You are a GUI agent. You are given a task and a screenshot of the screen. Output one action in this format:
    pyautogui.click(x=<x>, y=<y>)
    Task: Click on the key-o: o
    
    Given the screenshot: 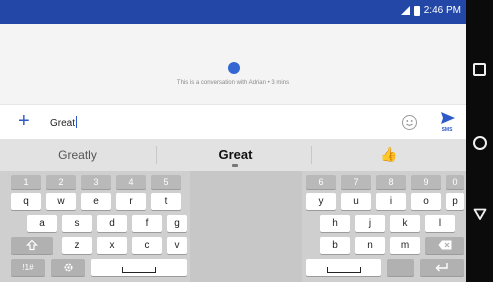 What is the action you would take?
    pyautogui.click(x=426, y=201)
    